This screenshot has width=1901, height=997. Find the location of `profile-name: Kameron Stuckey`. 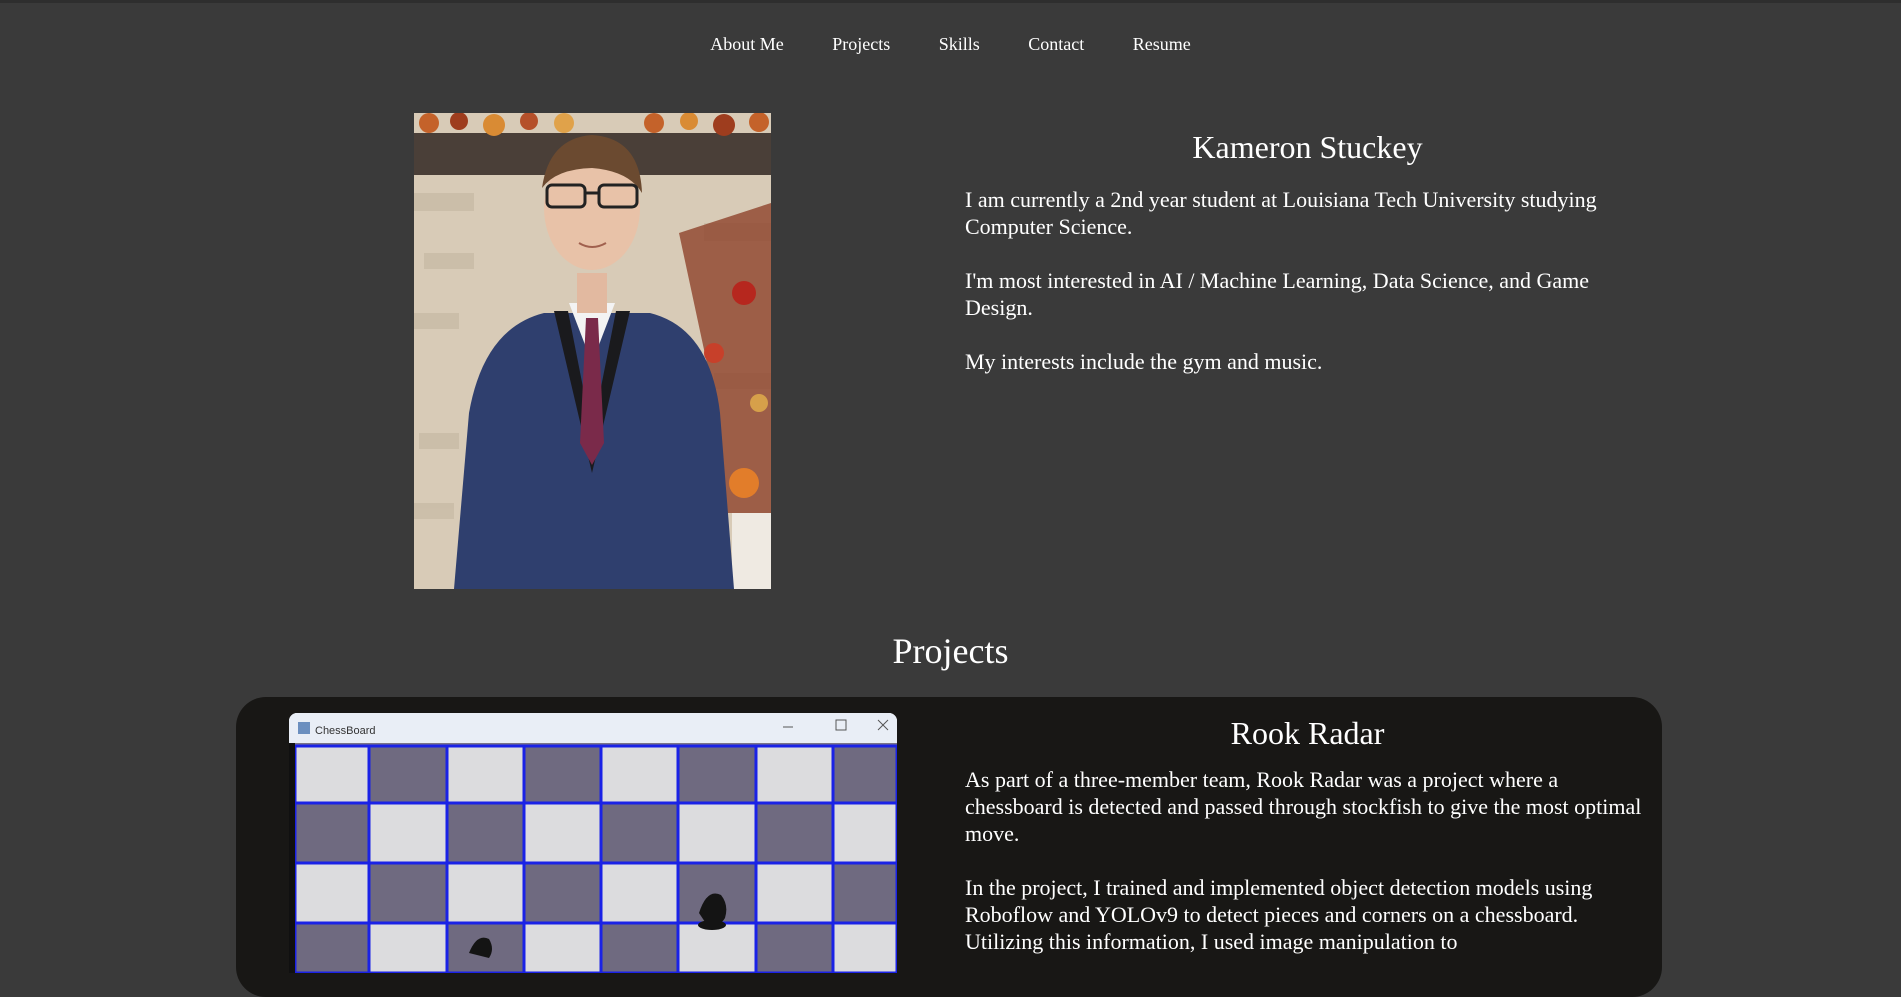

profile-name: Kameron Stuckey is located at coordinates (1307, 147).